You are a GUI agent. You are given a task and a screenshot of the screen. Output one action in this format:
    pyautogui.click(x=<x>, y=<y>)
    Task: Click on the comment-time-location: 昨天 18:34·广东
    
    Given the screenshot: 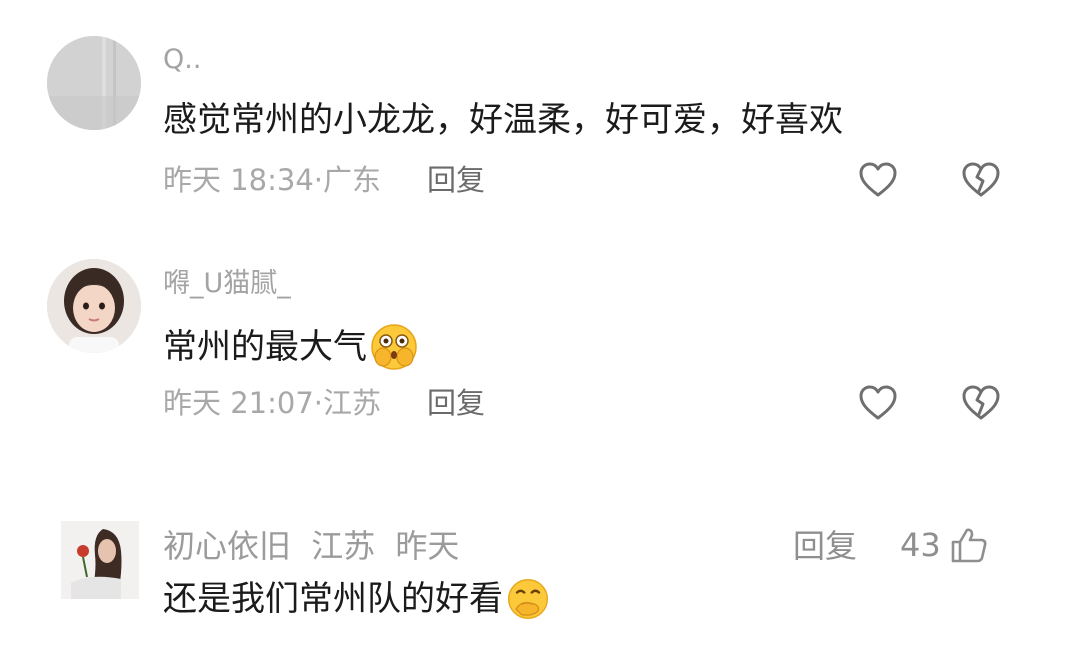 What is the action you would take?
    pyautogui.click(x=272, y=180)
    